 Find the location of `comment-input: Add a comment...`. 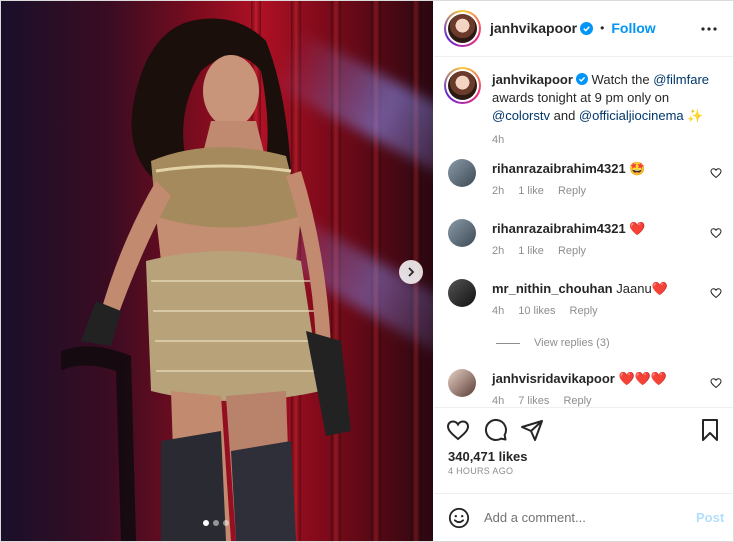

comment-input: Add a comment... is located at coordinates (535, 517).